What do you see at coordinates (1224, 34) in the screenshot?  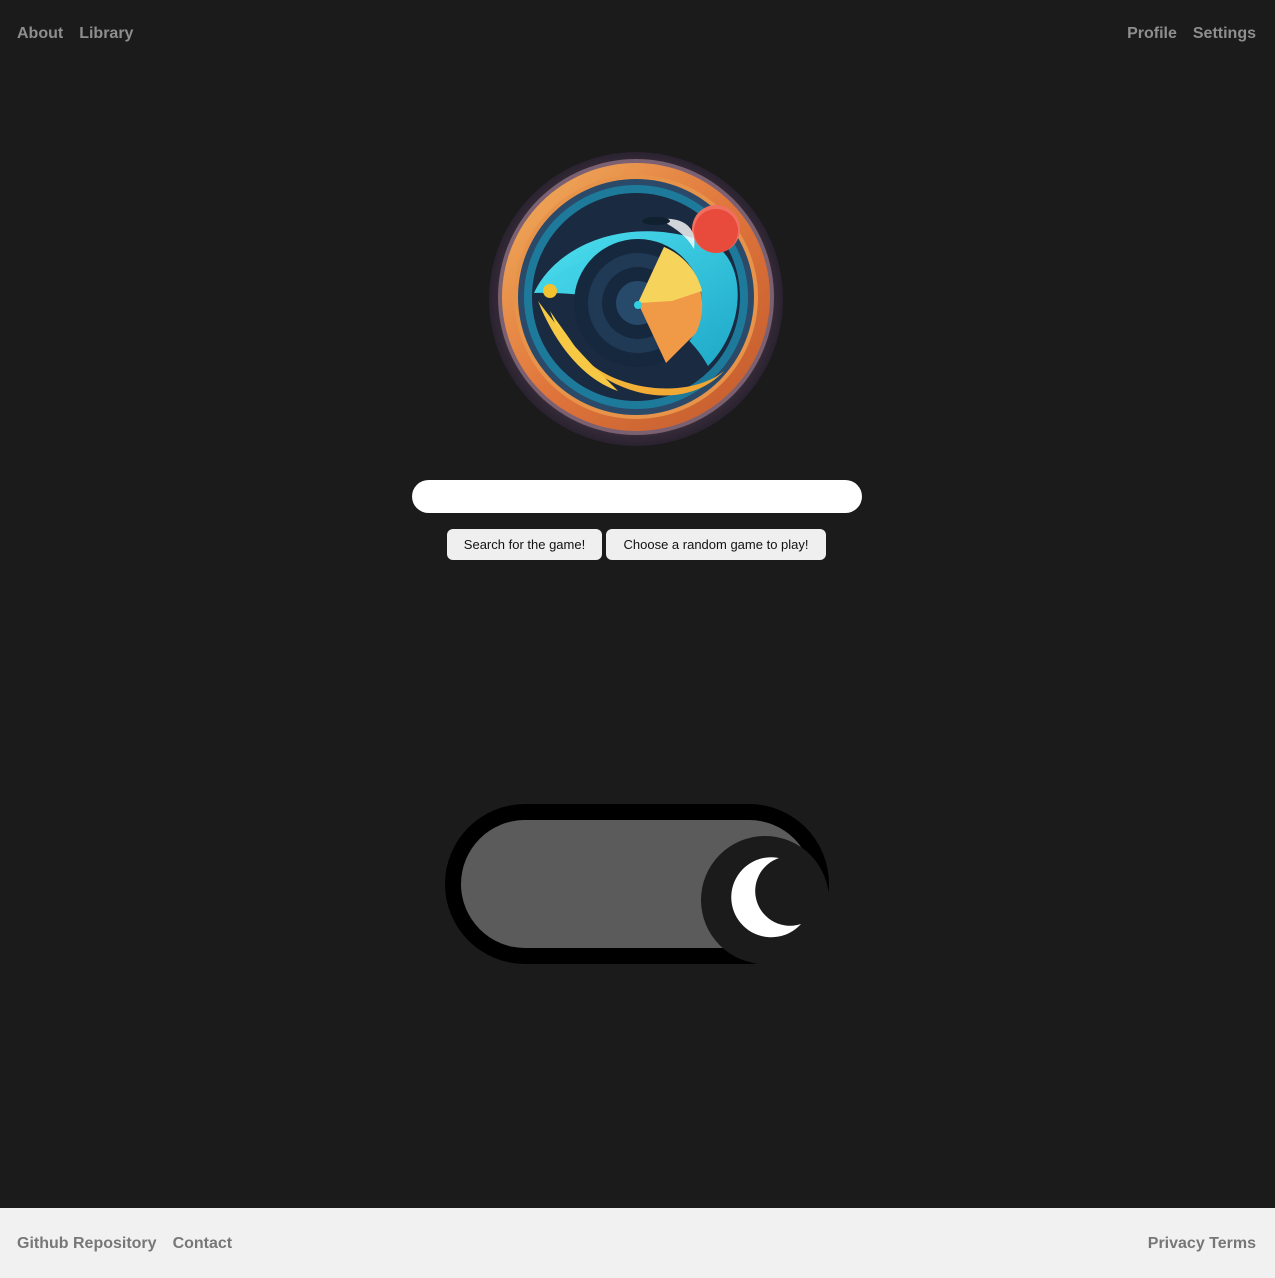 I see `nav-link-settings: Settings` at bounding box center [1224, 34].